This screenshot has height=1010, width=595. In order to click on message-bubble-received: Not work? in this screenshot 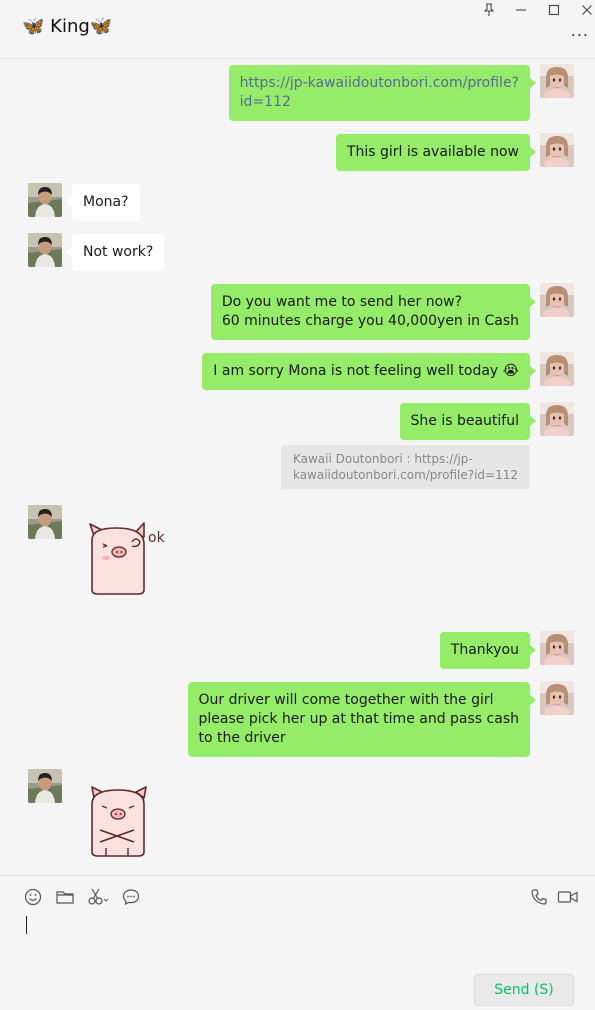, I will do `click(115, 252)`.